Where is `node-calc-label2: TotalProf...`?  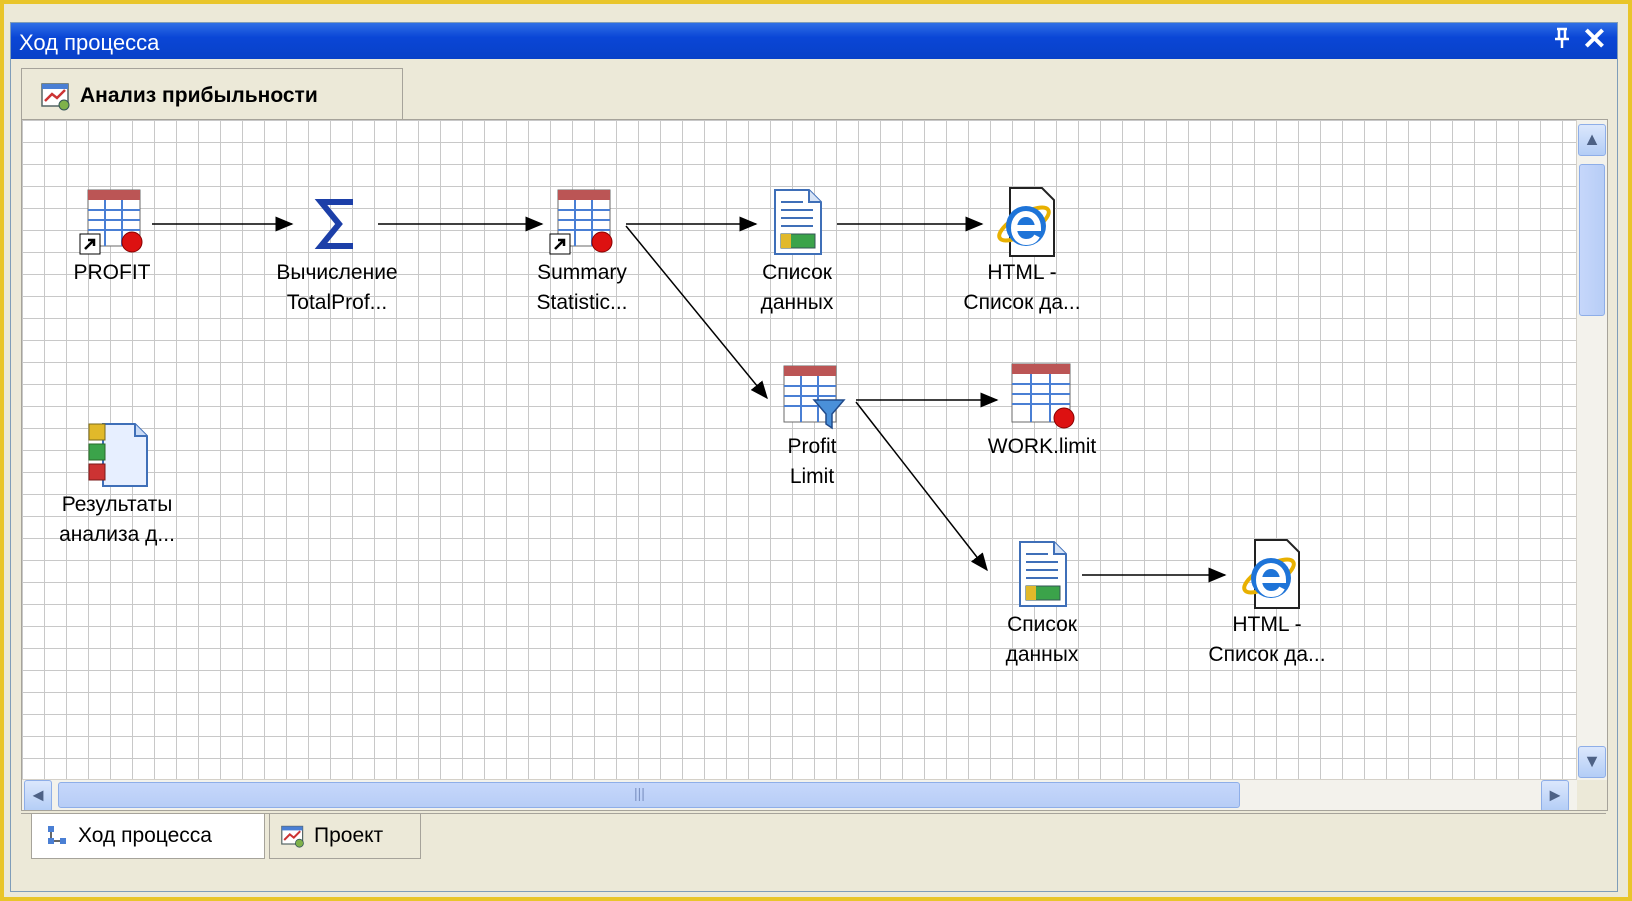
node-calc-label2: TotalProf... is located at coordinates (337, 302).